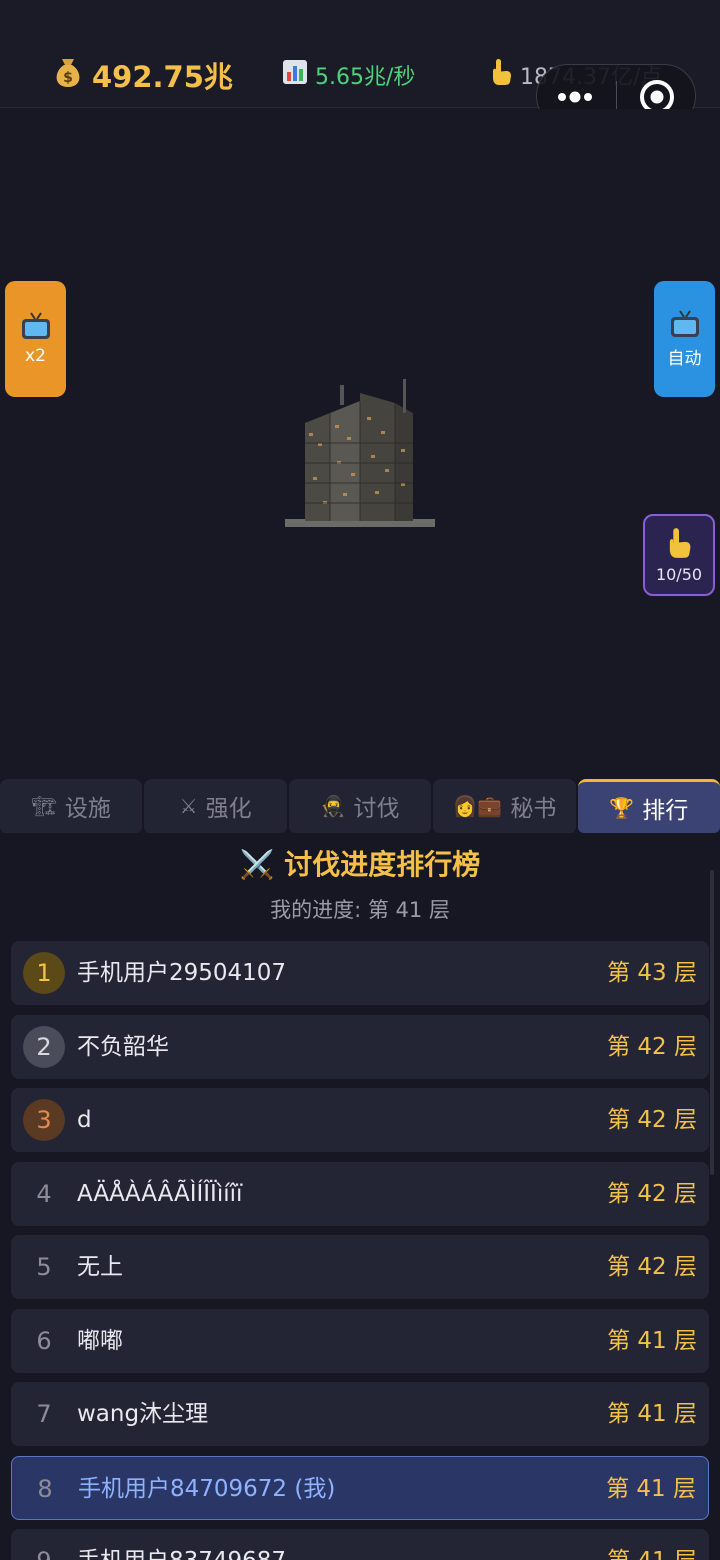 The image size is (720, 1560). What do you see at coordinates (679, 574) in the screenshot?
I see `tap-counter-label: 10/50` at bounding box center [679, 574].